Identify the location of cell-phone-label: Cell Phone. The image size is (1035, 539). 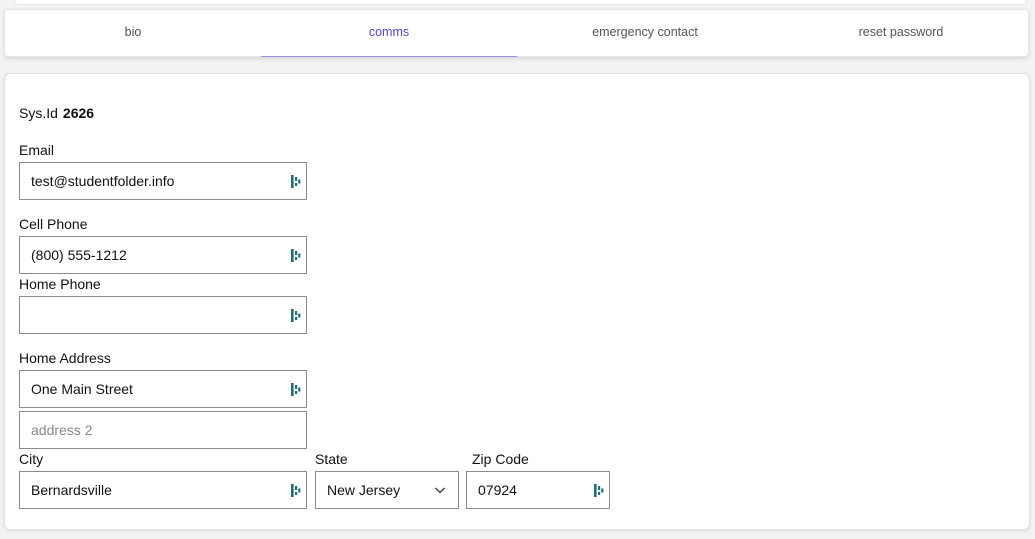
(53, 224).